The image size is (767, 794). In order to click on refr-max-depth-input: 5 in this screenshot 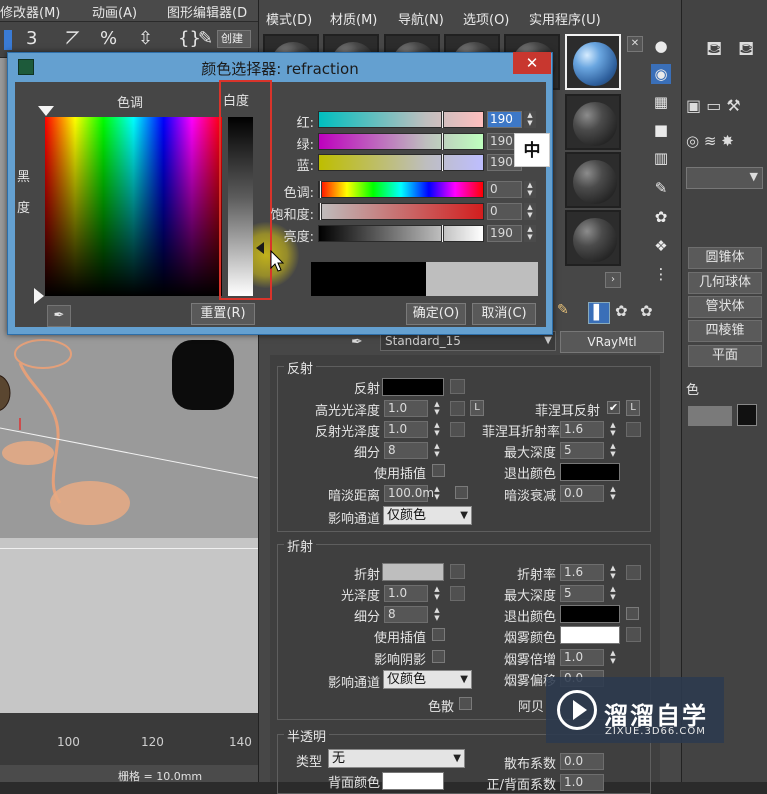, I will do `click(582, 593)`.